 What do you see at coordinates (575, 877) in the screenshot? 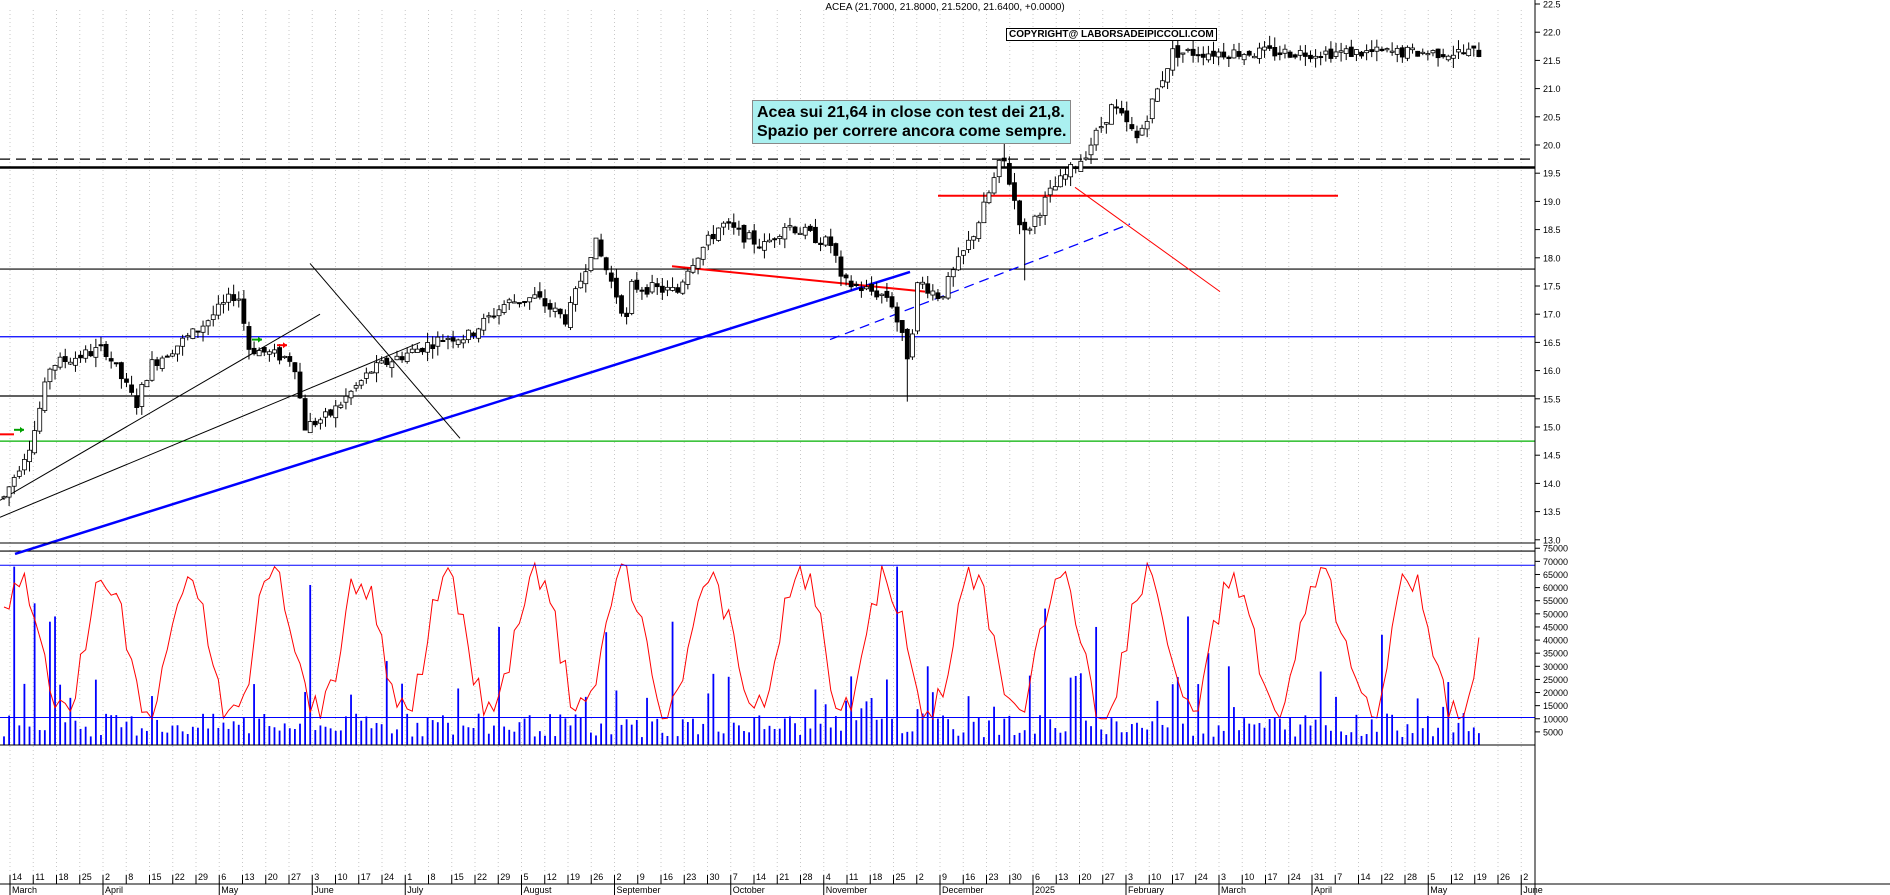
I see `x-day-label: 19` at bounding box center [575, 877].